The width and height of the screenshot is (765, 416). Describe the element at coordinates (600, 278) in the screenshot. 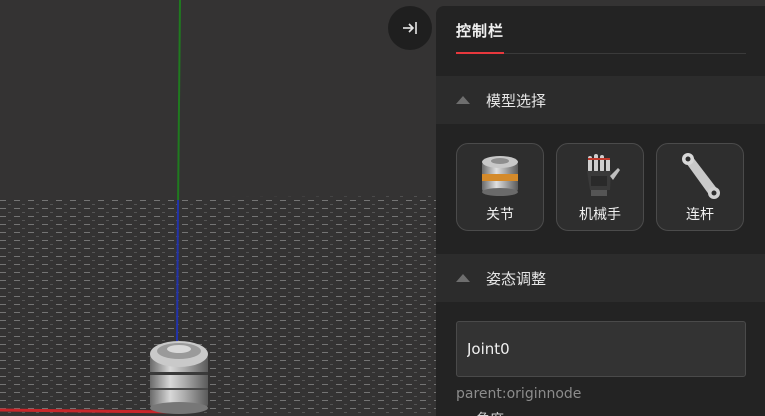

I see `section-pose-adjust: 姿态调整` at that location.